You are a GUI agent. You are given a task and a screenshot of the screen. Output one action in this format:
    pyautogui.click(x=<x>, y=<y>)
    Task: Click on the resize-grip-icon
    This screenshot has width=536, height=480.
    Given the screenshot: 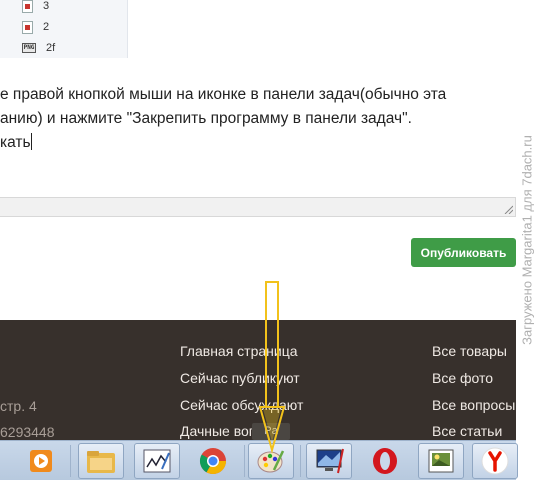 What is the action you would take?
    pyautogui.click(x=508, y=209)
    